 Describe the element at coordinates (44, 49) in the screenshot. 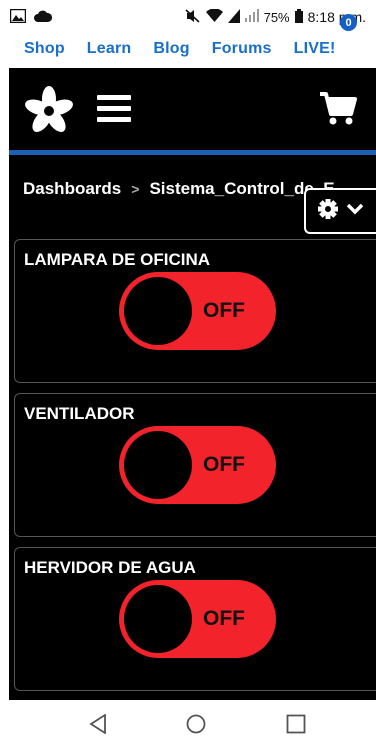

I see `nav-link-shop: Shop` at that location.